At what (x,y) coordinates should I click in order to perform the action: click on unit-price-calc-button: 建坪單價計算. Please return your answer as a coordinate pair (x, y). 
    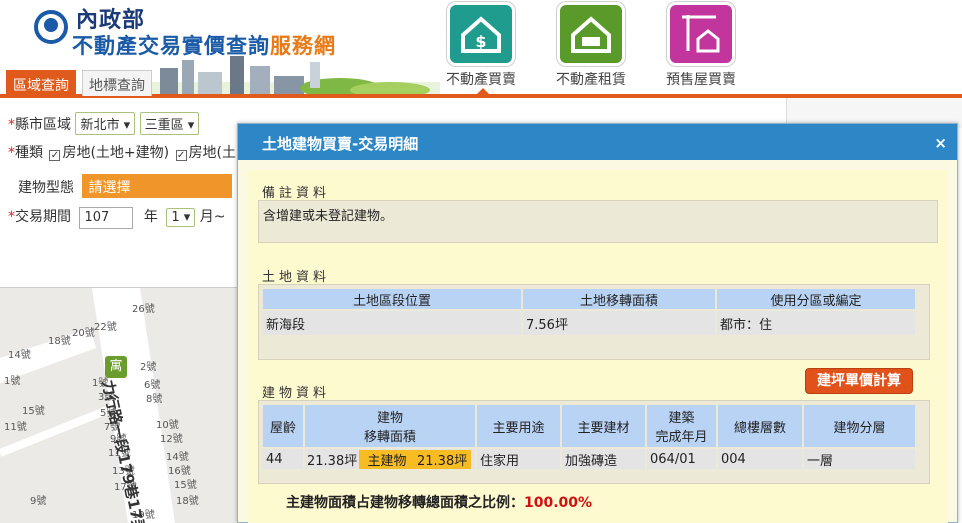
    Looking at the image, I should click on (859, 381).